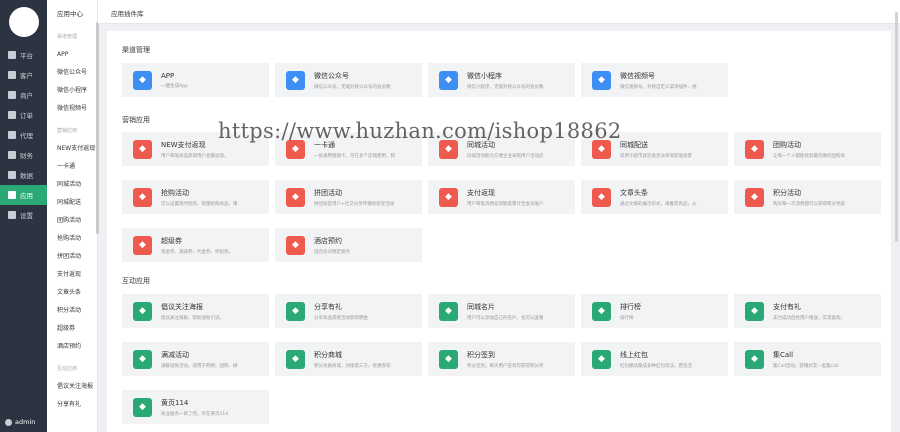  I want to click on app-card-text: 分享有礼 分享商品或者活动获得佣金, so click(341, 311).